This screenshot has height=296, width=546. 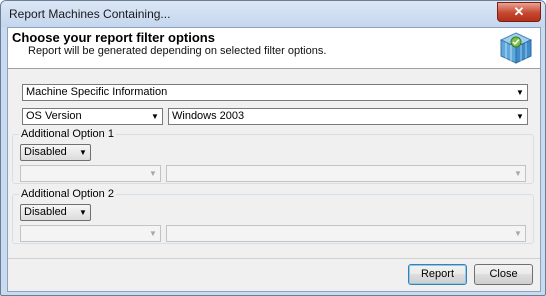 What do you see at coordinates (516, 48) in the screenshot?
I see `report-cube-icon` at bounding box center [516, 48].